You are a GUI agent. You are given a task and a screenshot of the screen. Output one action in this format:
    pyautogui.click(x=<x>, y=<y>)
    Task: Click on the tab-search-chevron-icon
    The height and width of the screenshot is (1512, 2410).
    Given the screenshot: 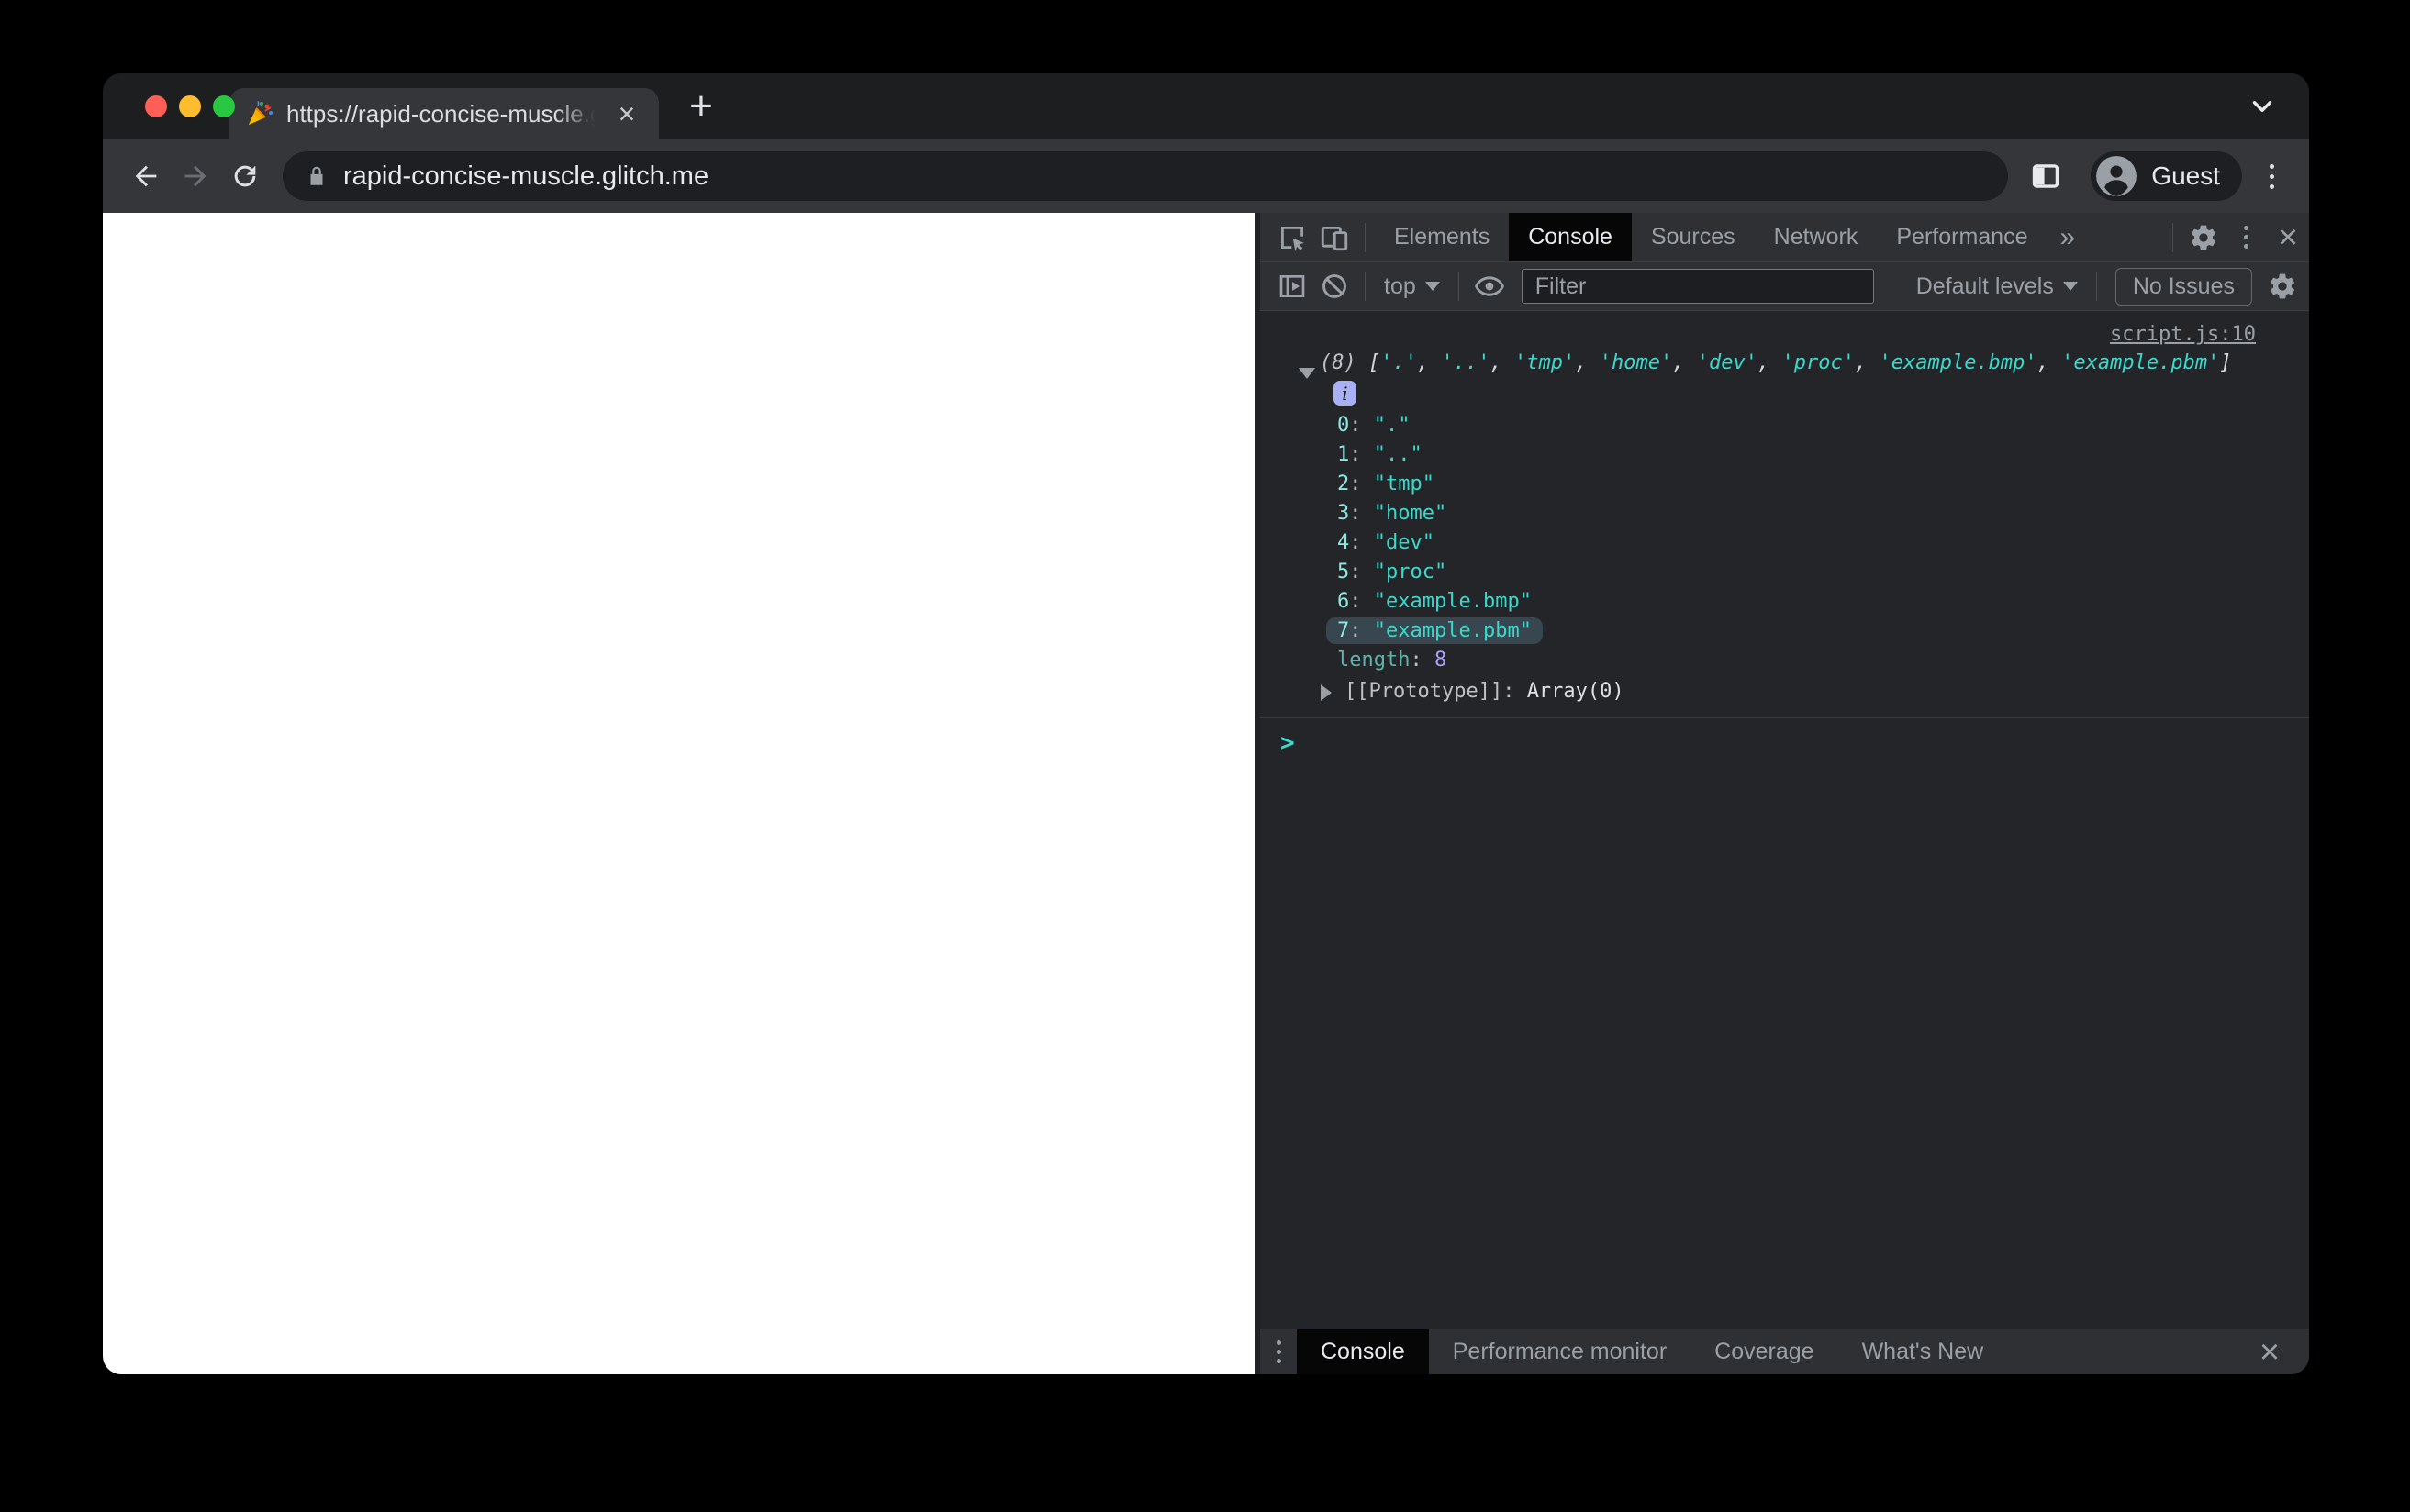 What is the action you would take?
    pyautogui.click(x=2262, y=106)
    